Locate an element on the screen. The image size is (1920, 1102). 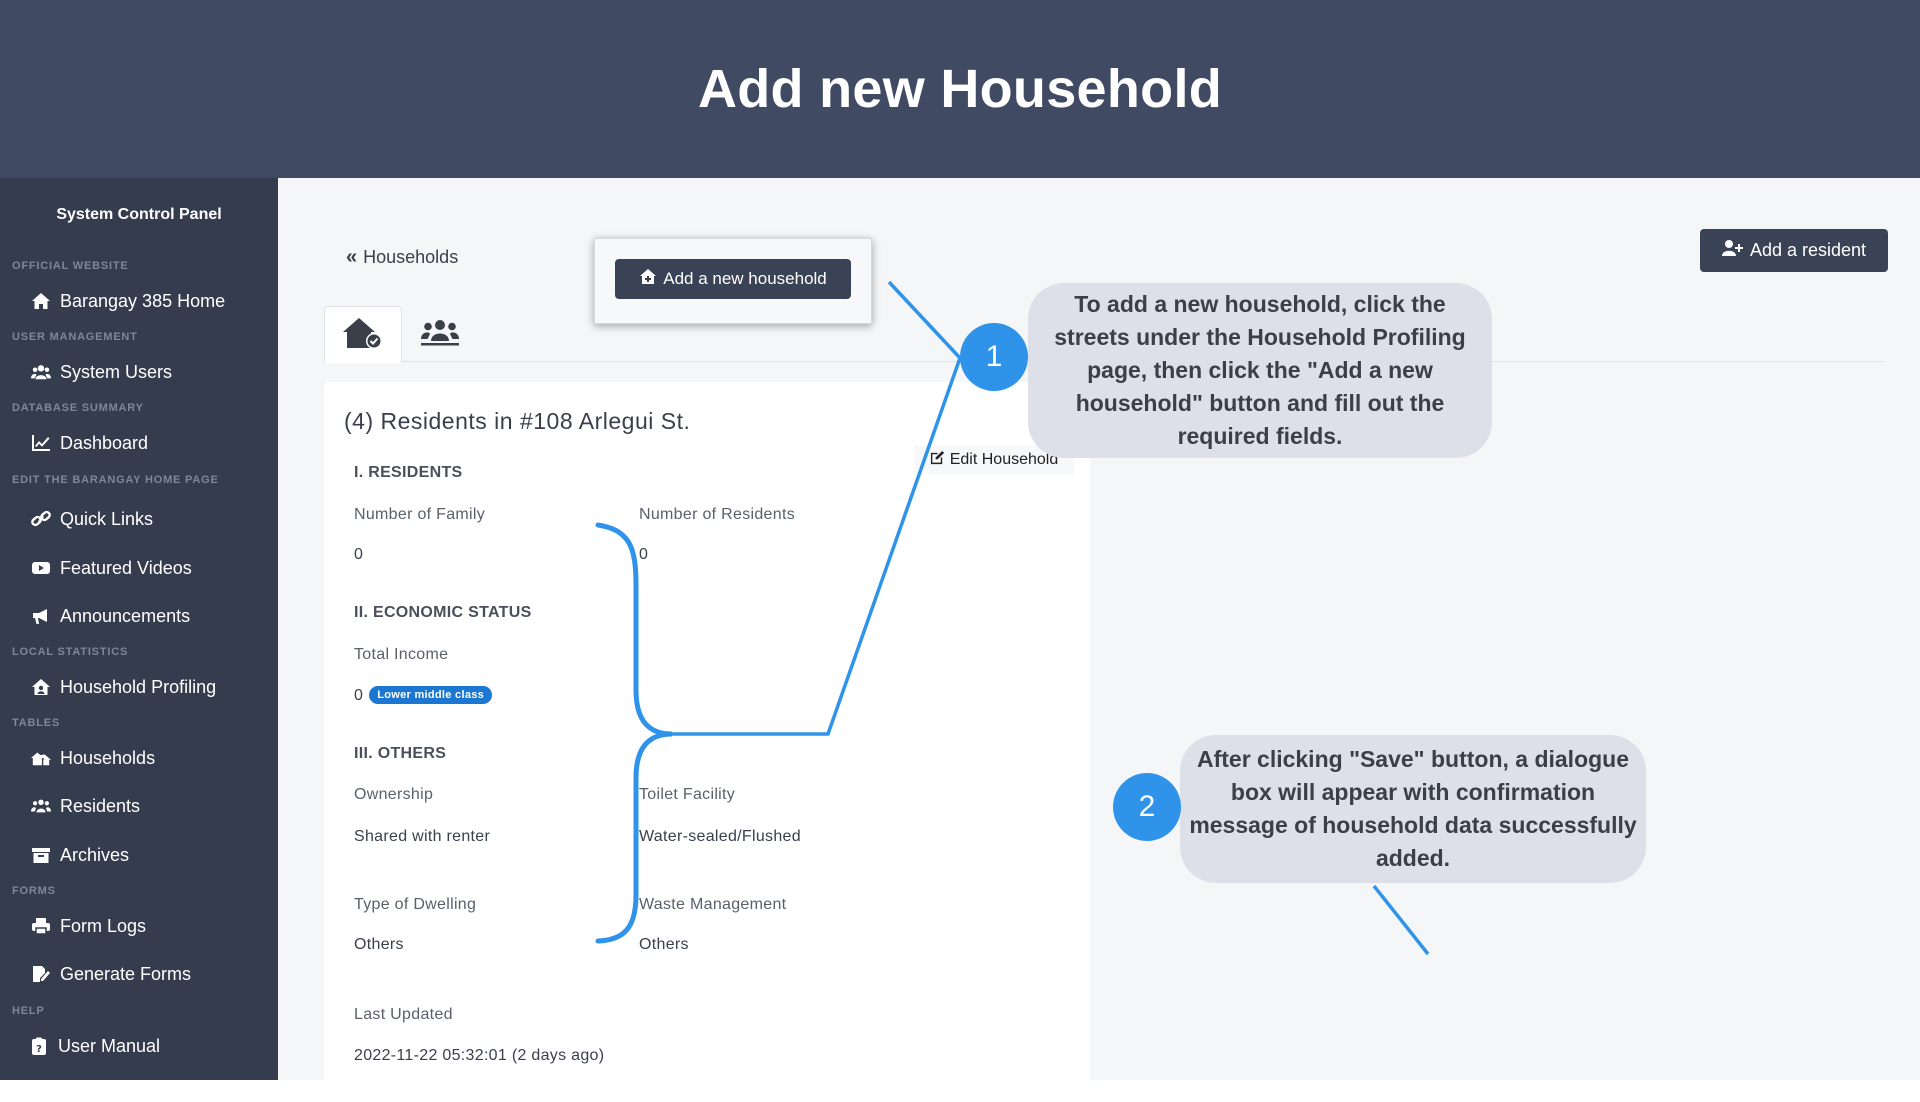
sidebar-item-residents: Residents is located at coordinates (150, 806).